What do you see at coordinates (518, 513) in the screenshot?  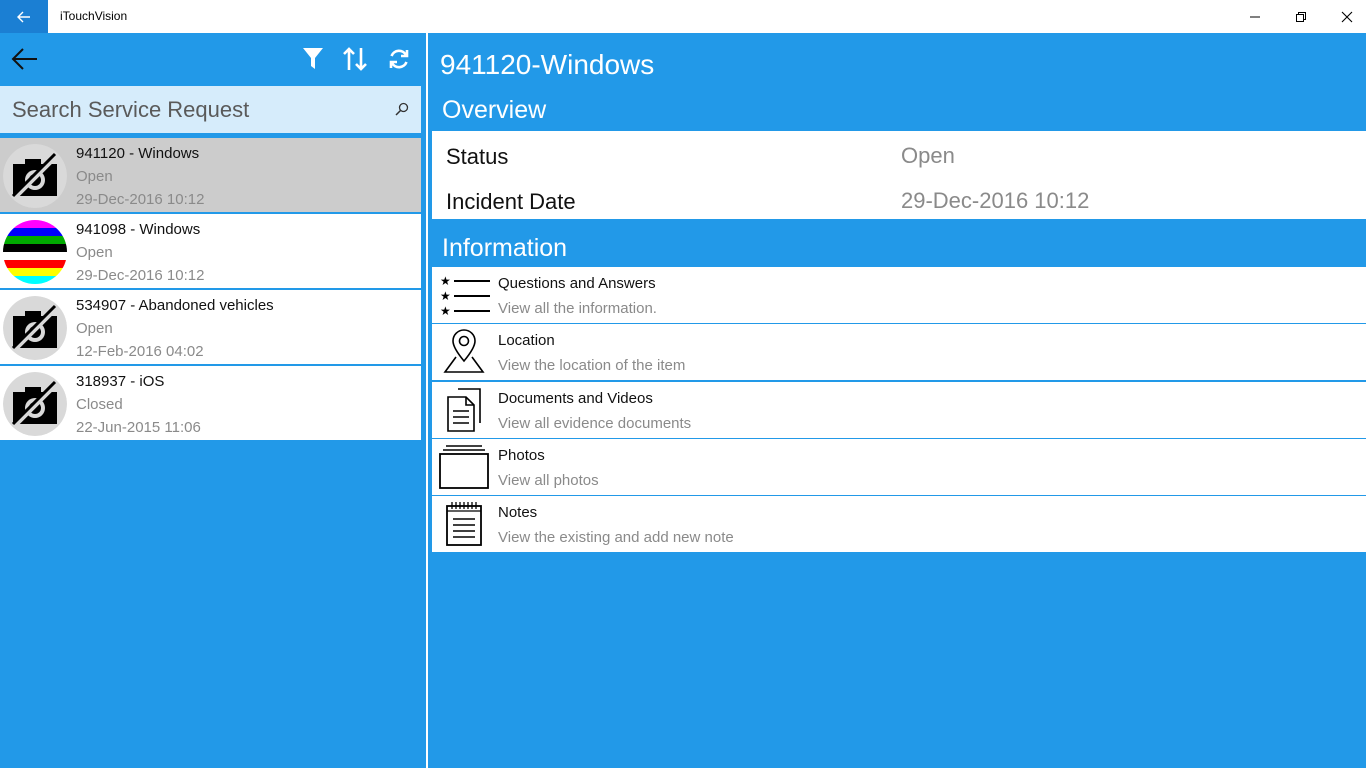 I see `info-item-title: Notes` at bounding box center [518, 513].